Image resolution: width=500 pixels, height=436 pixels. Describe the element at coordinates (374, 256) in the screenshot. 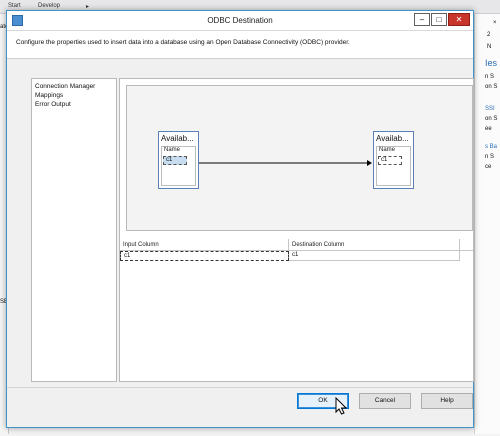

I see `destination-column-cell: c1` at that location.